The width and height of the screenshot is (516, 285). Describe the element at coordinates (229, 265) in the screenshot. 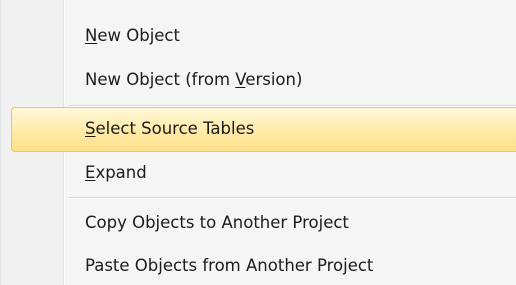

I see `menu-item-label: Paste Objects from Another Project` at that location.